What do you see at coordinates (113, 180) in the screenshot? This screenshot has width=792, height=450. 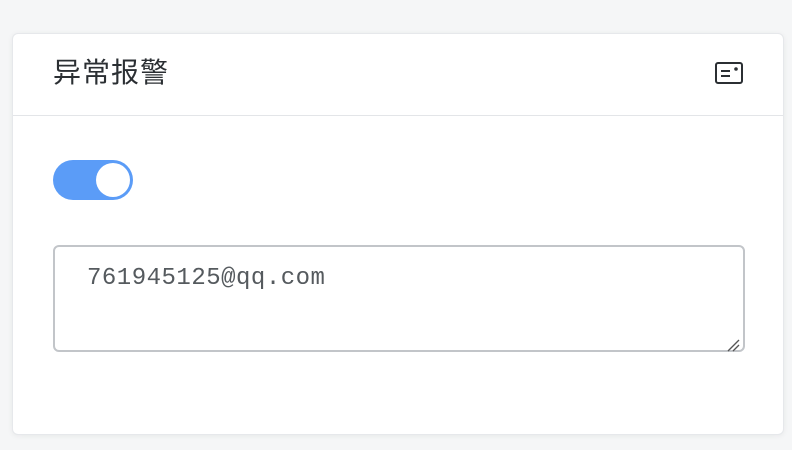 I see `toggle-knob` at bounding box center [113, 180].